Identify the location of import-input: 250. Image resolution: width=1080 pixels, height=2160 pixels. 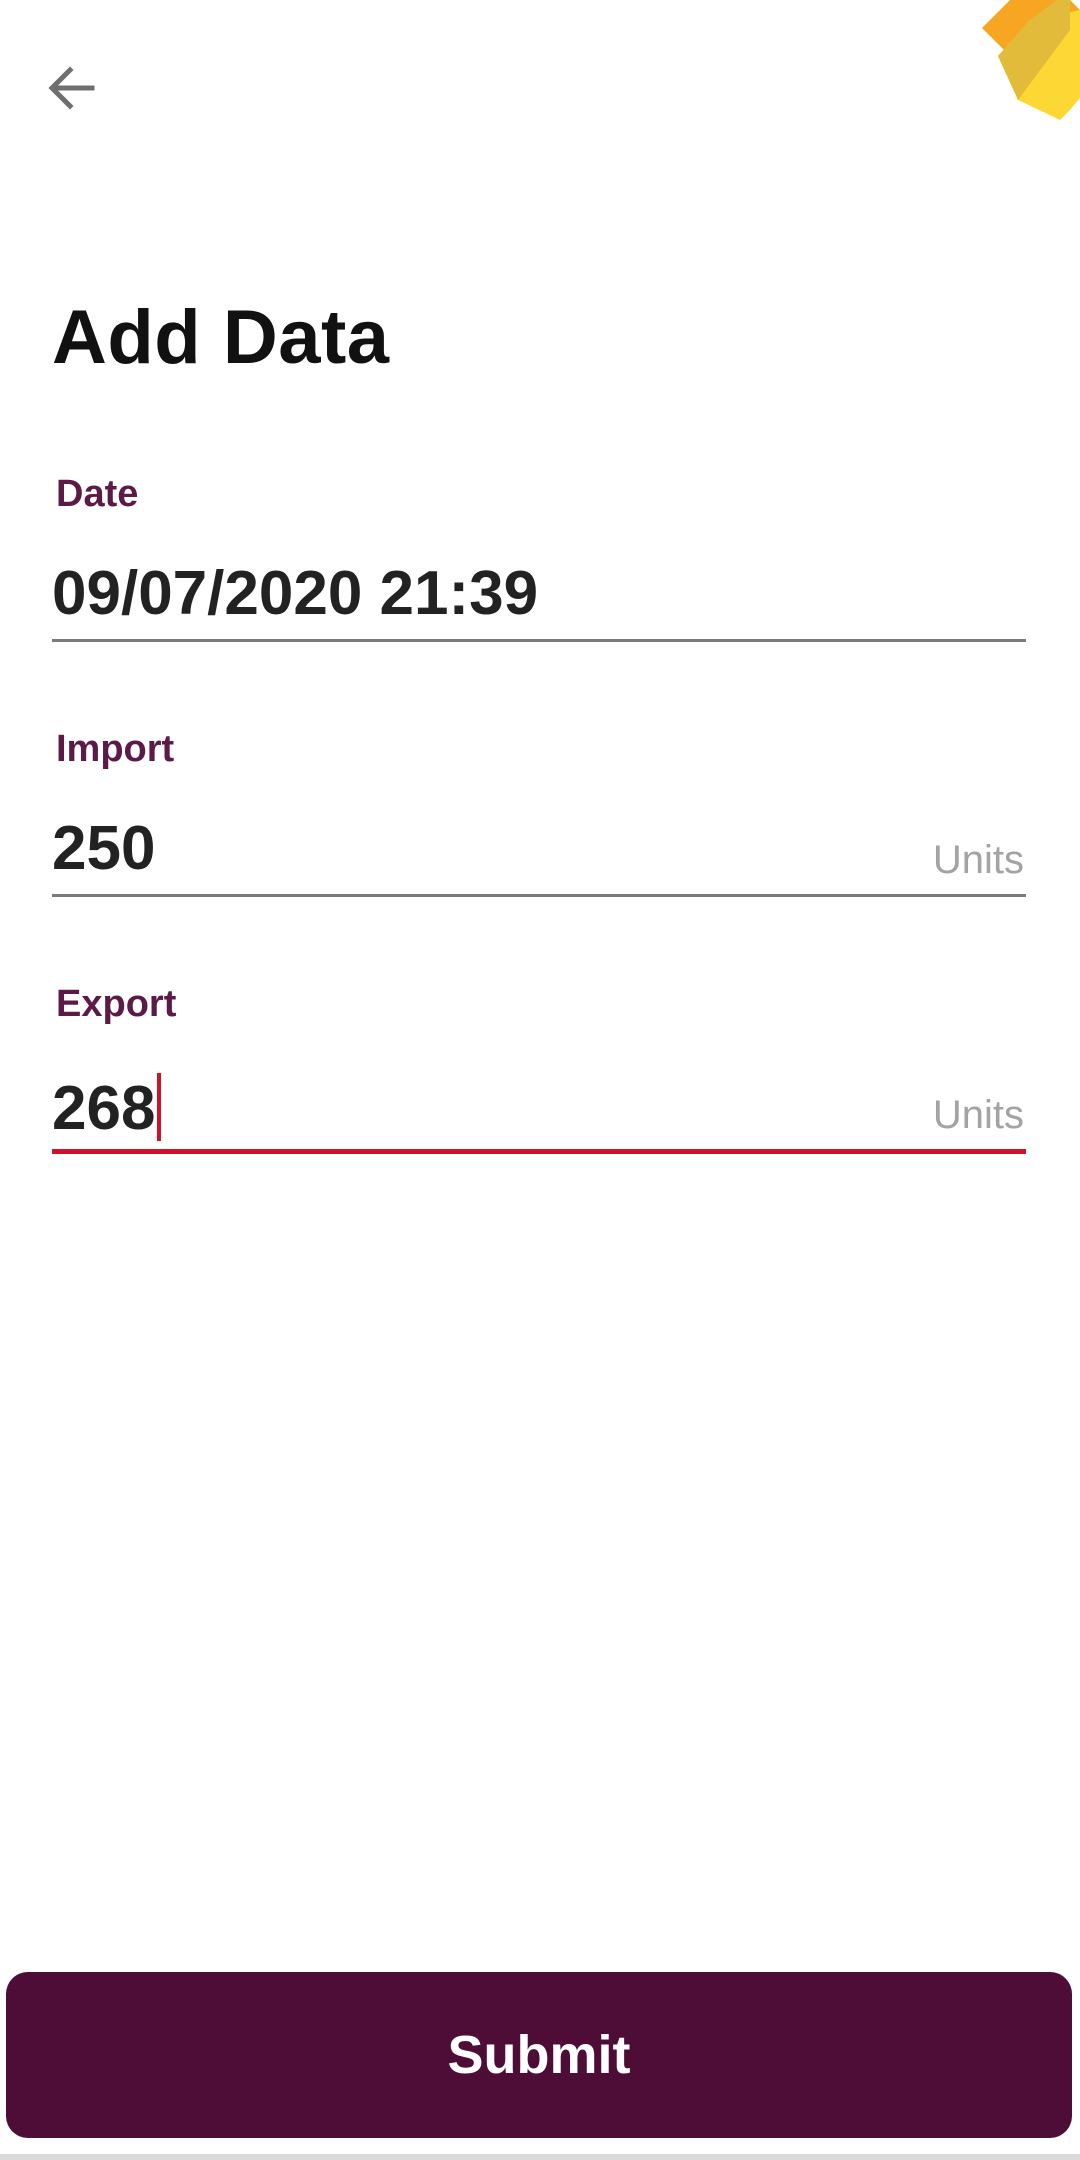
(103, 849).